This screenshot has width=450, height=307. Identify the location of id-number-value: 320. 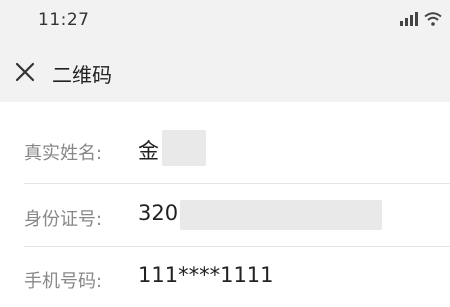
(158, 213).